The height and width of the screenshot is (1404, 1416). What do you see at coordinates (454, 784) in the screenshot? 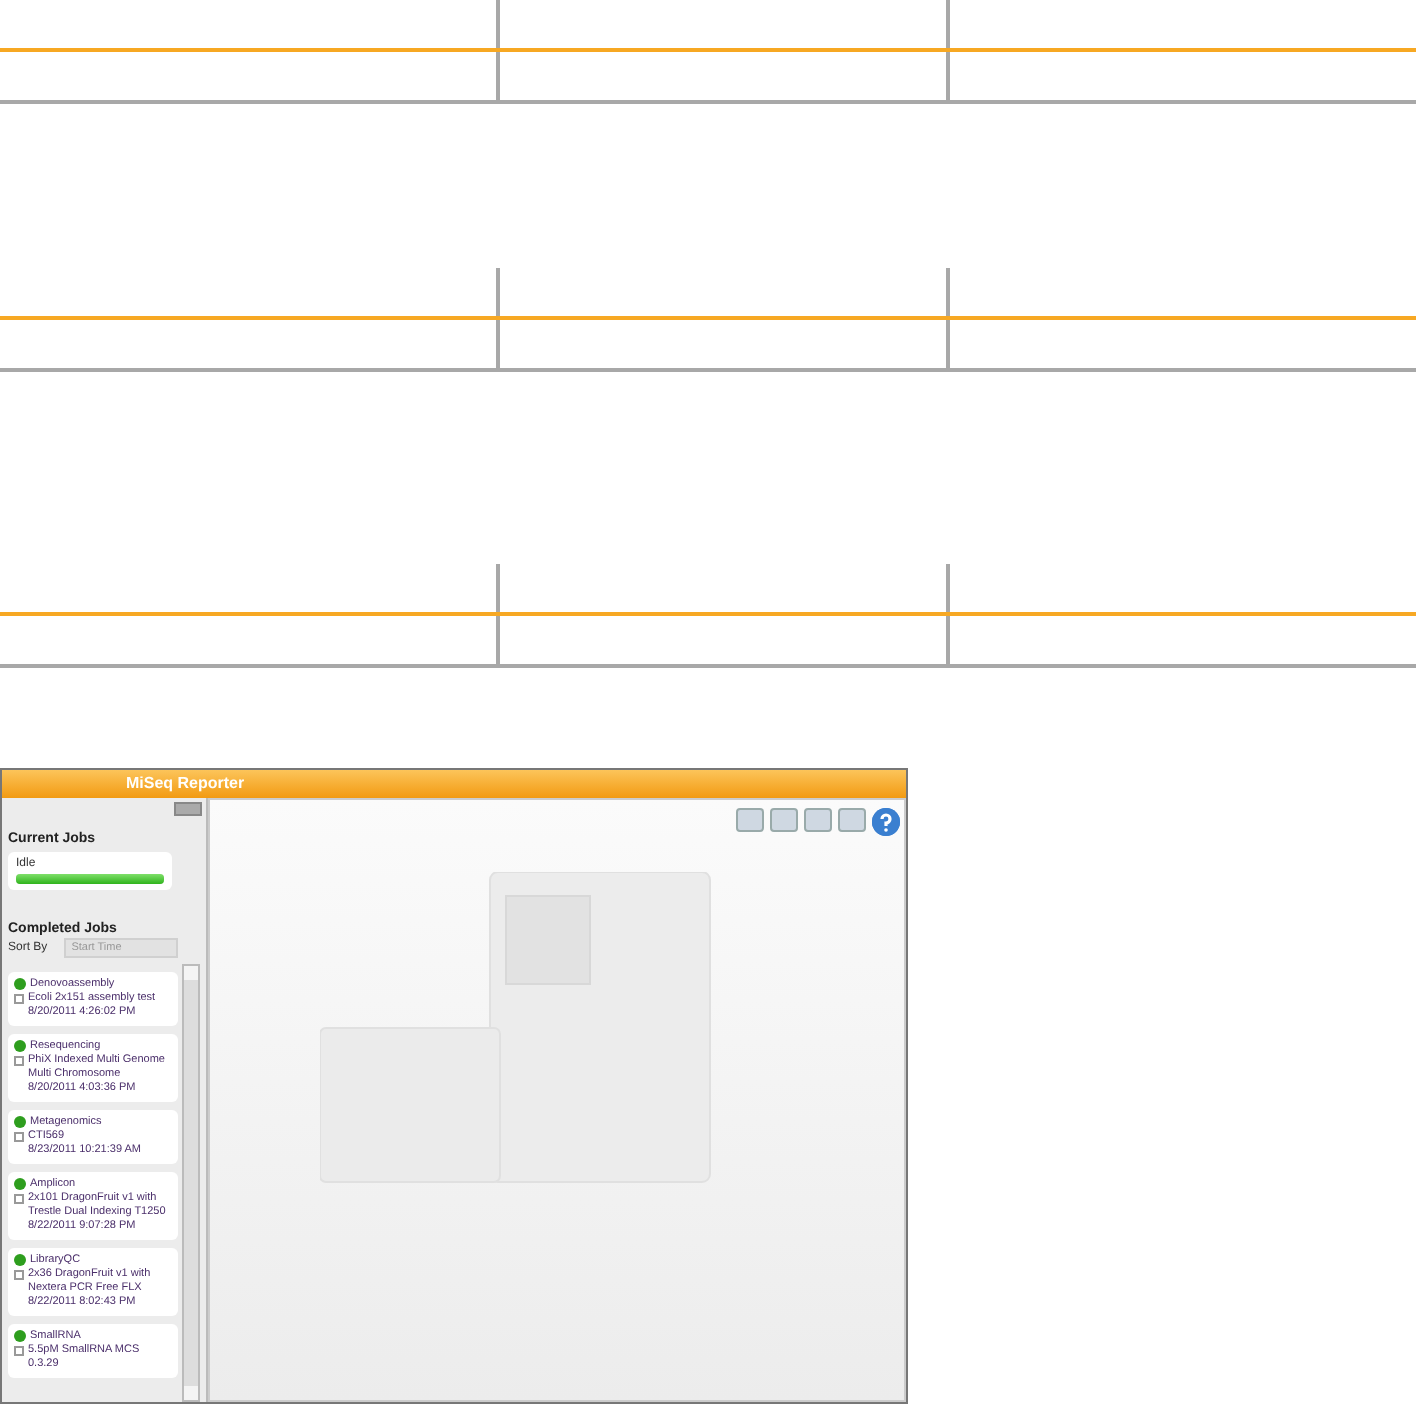
I see `window-title: MiSeq Reporter` at bounding box center [454, 784].